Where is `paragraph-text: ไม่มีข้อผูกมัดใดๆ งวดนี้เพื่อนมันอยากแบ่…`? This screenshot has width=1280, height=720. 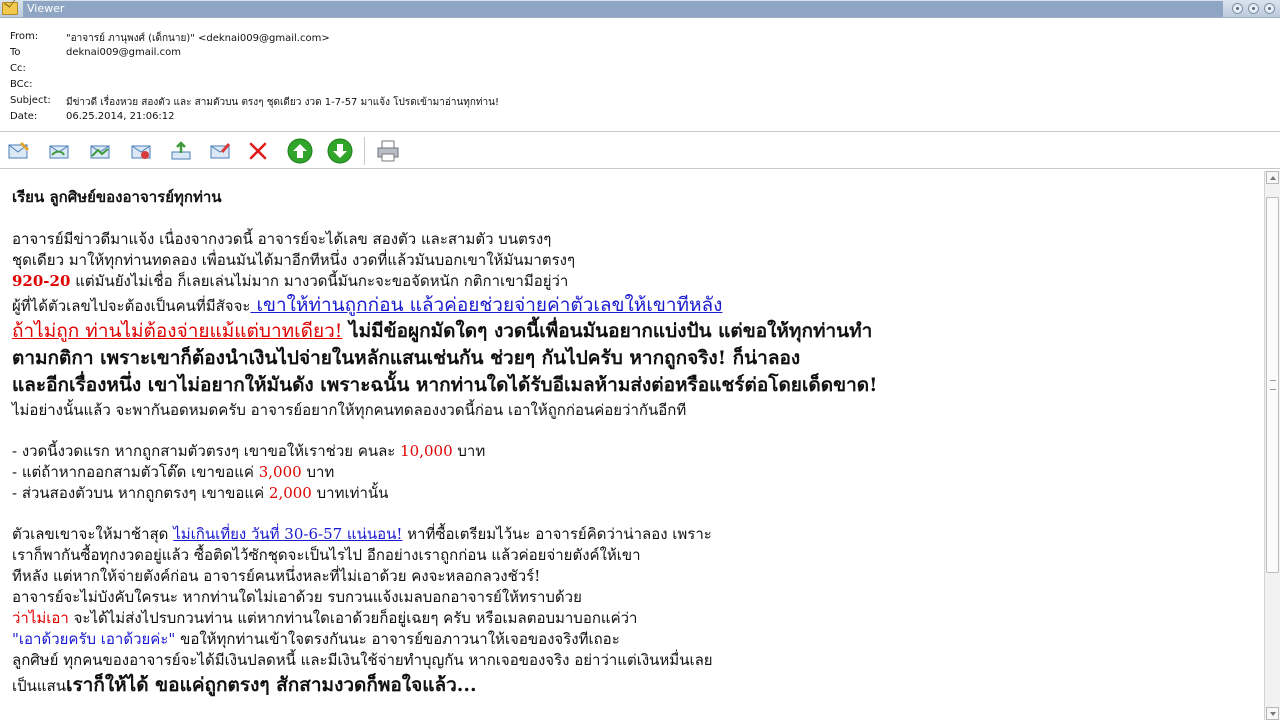 paragraph-text: ไม่มีข้อผูกมัดใดๆ งวดนี้เพื่อนมันอยากแบ่… is located at coordinates (607, 331).